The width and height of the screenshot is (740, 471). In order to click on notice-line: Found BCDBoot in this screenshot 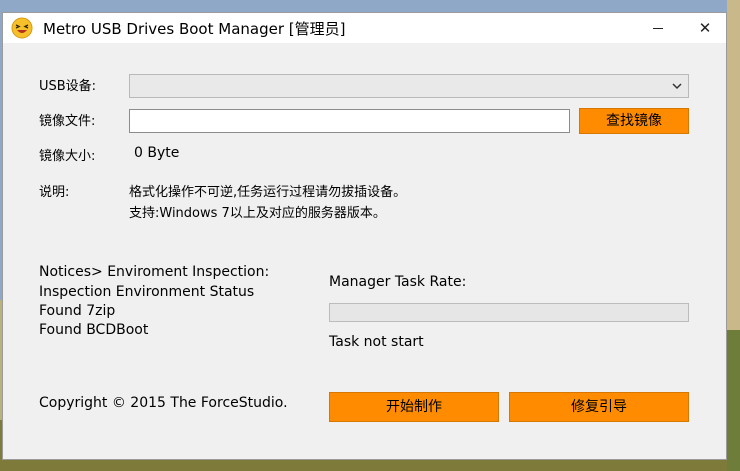, I will do `click(94, 330)`.